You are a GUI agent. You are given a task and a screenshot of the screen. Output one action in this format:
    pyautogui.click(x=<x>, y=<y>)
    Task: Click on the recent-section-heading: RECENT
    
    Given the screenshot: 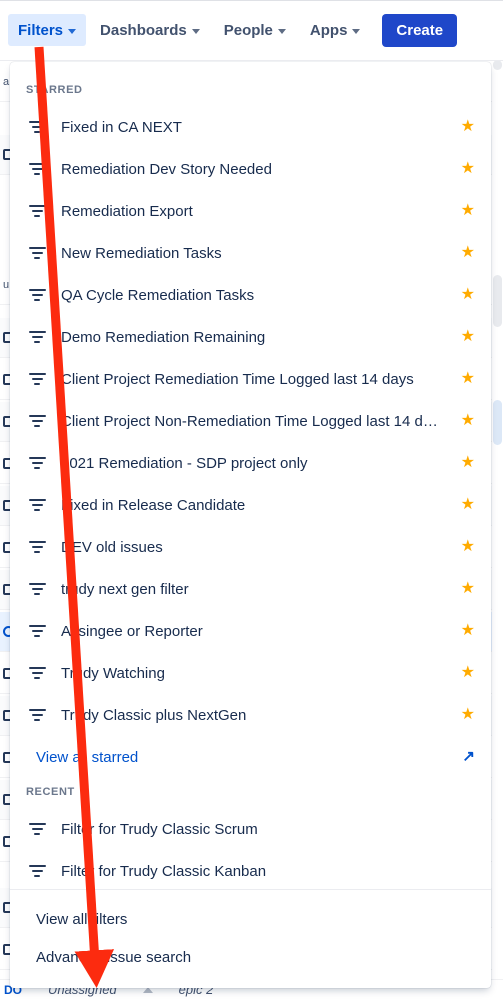 What is the action you would take?
    pyautogui.click(x=50, y=792)
    